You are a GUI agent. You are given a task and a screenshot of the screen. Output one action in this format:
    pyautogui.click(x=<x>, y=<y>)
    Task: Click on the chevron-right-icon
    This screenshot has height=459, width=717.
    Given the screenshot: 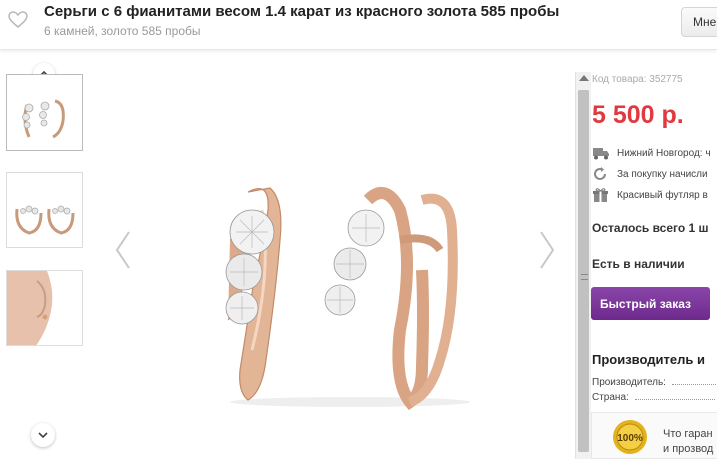 What is the action you would take?
    pyautogui.click(x=547, y=250)
    